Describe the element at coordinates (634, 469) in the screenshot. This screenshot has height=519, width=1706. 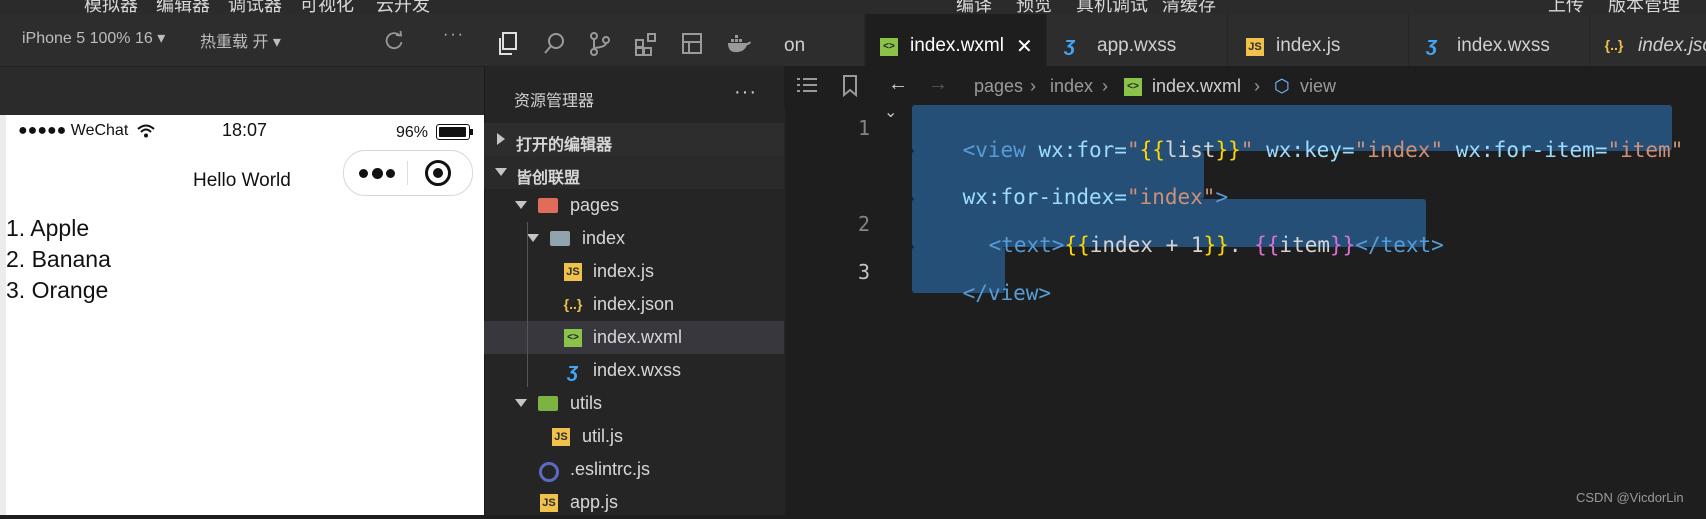
I see `tree-item-eslintrc: .eslintrc.js` at that location.